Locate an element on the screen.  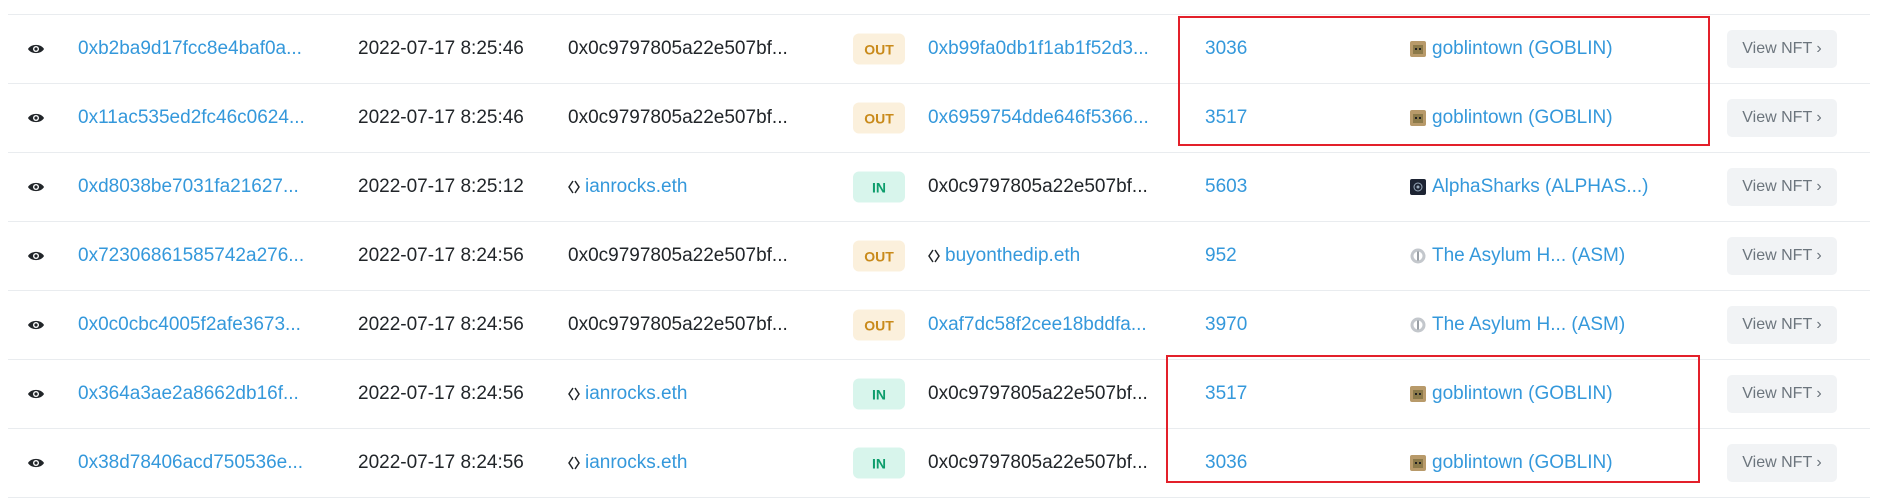
age-text: 2022-07-17 8:25:12 is located at coordinates (441, 186).